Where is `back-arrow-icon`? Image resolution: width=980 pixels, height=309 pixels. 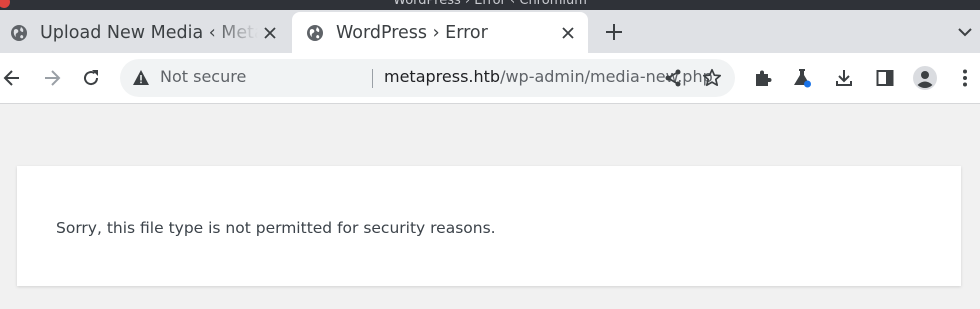
back-arrow-icon is located at coordinates (13, 78).